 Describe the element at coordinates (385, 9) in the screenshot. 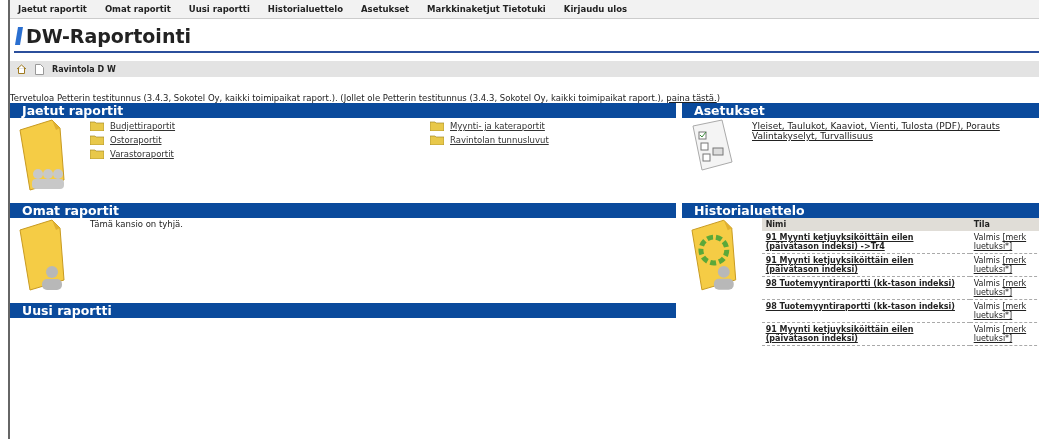

I see `nav-link: Asetukset` at that location.